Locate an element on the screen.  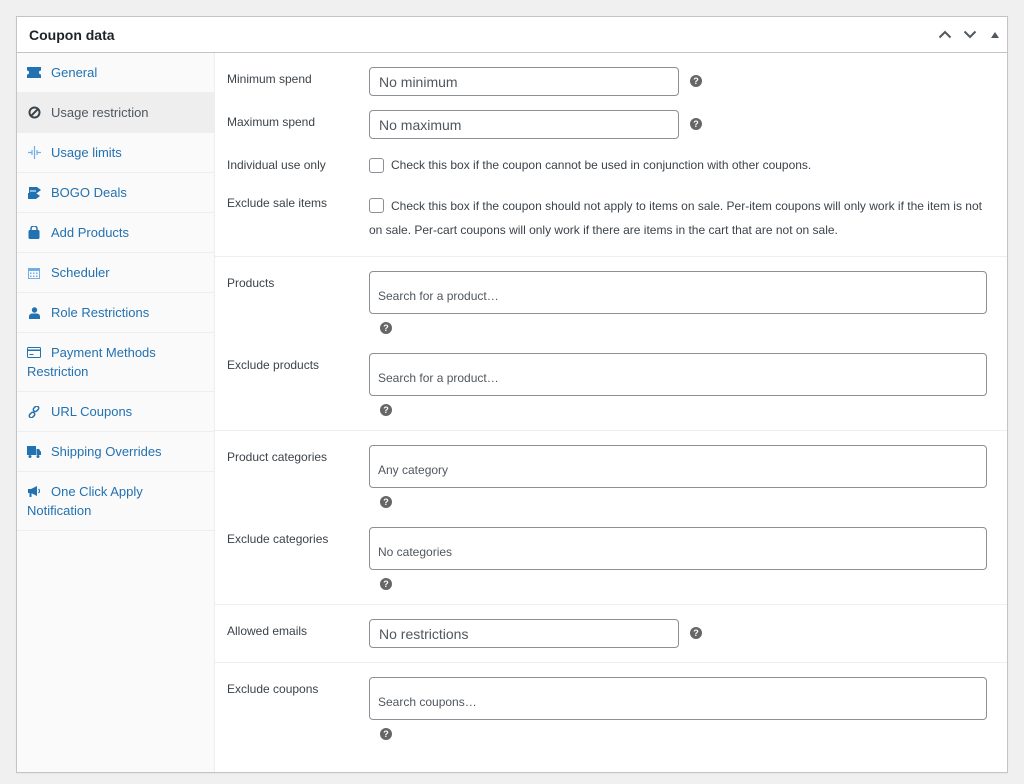
tab-add-products: Add Products is located at coordinates (115, 233).